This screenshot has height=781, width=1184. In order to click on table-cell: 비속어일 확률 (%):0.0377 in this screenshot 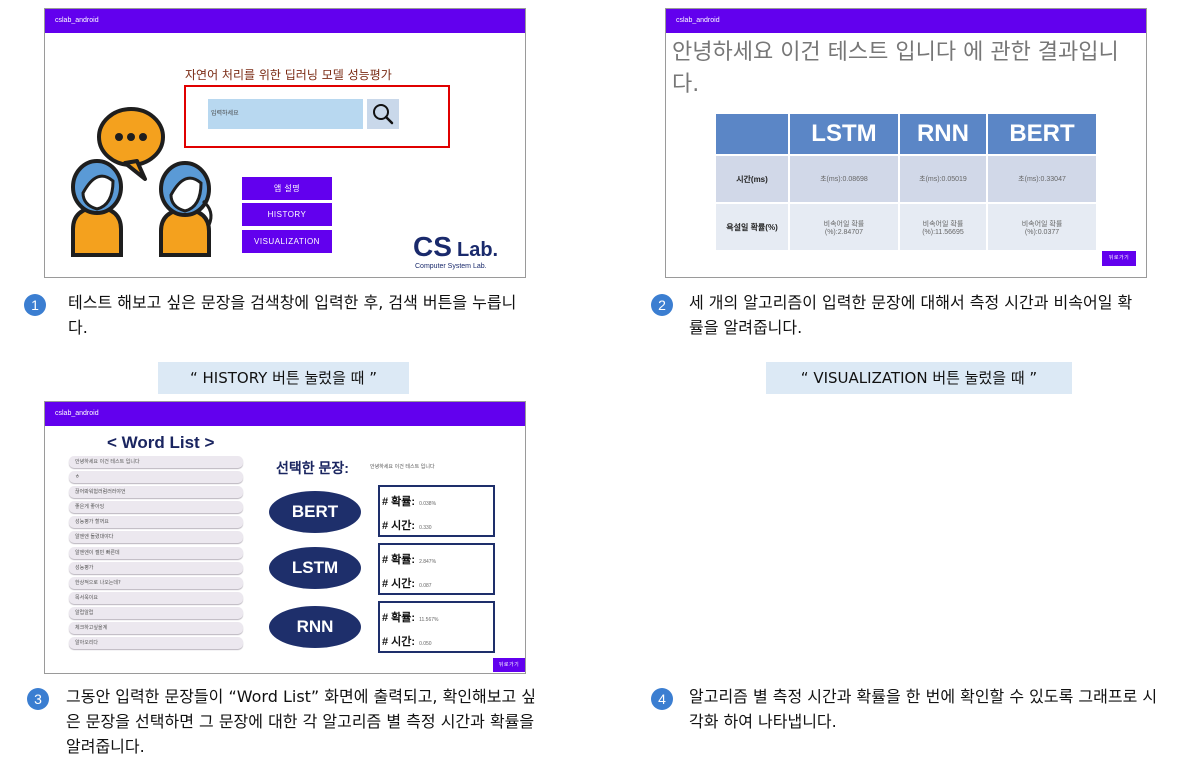, I will do `click(1042, 226)`.